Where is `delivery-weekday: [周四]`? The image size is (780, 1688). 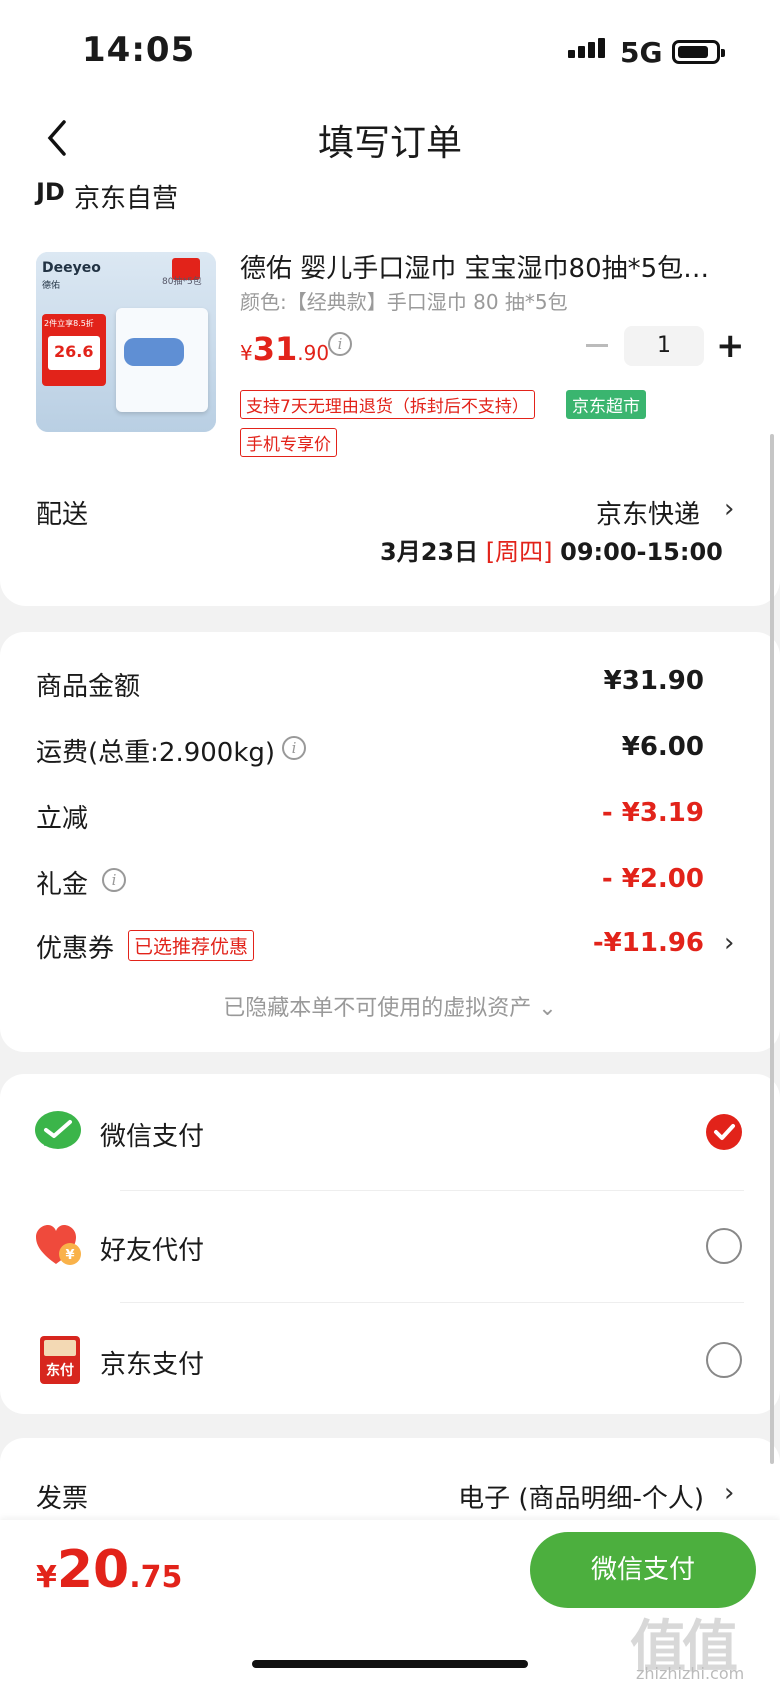 delivery-weekday: [周四] is located at coordinates (519, 552).